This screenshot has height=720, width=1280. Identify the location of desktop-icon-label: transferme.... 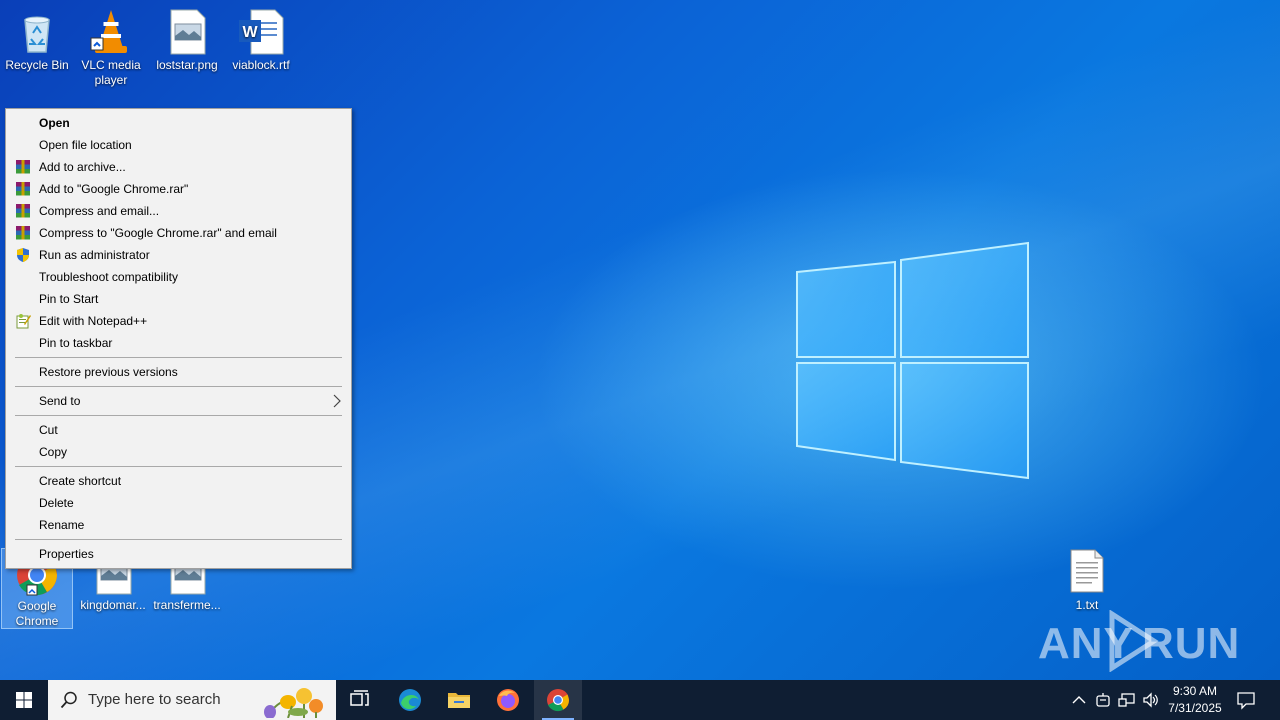
(187, 605).